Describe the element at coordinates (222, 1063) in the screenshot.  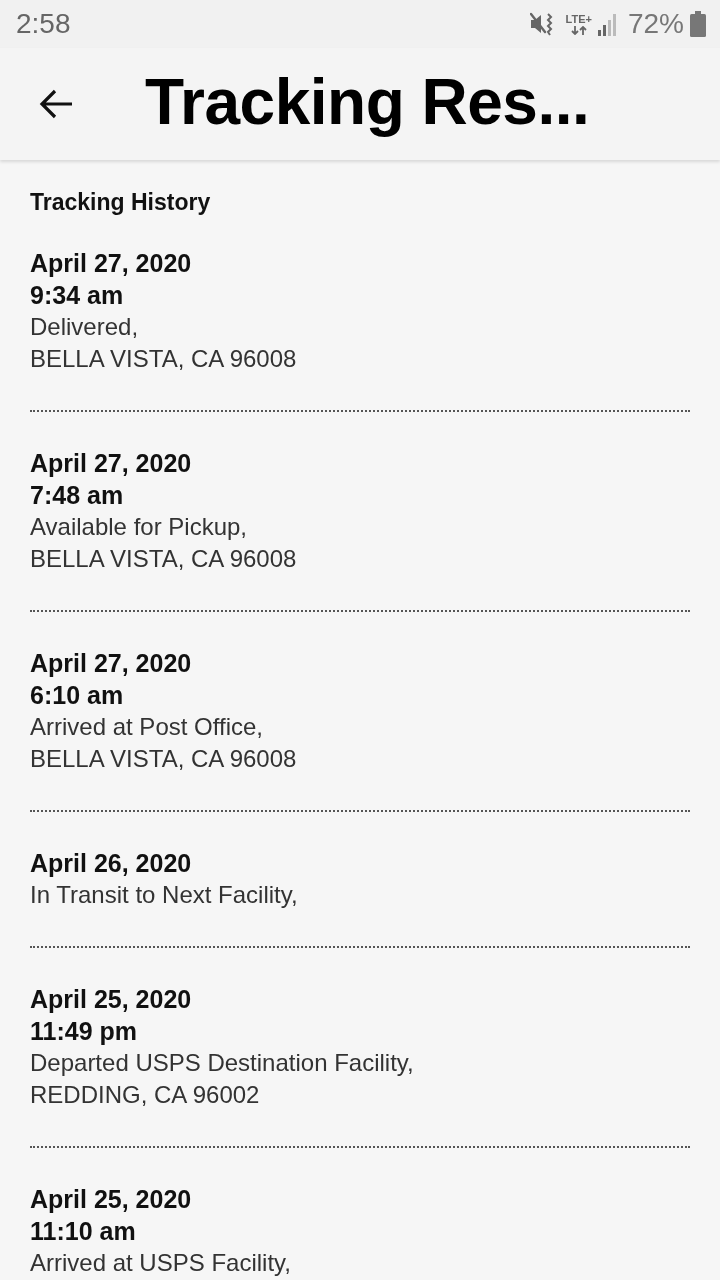
I see `event-status: Departed USPS Destination Facility,` at that location.